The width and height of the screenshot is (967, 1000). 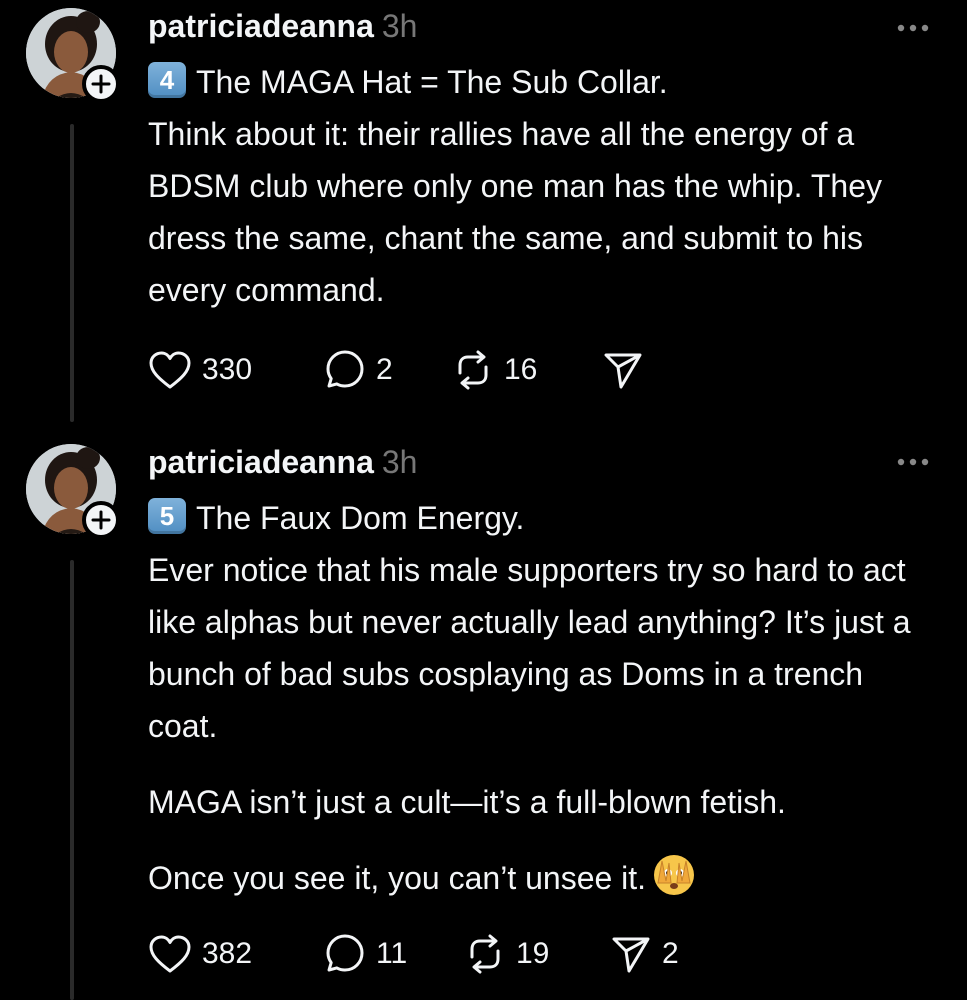 I want to click on post-headline: 5 The Faux Dom Energy., so click(x=543, y=518).